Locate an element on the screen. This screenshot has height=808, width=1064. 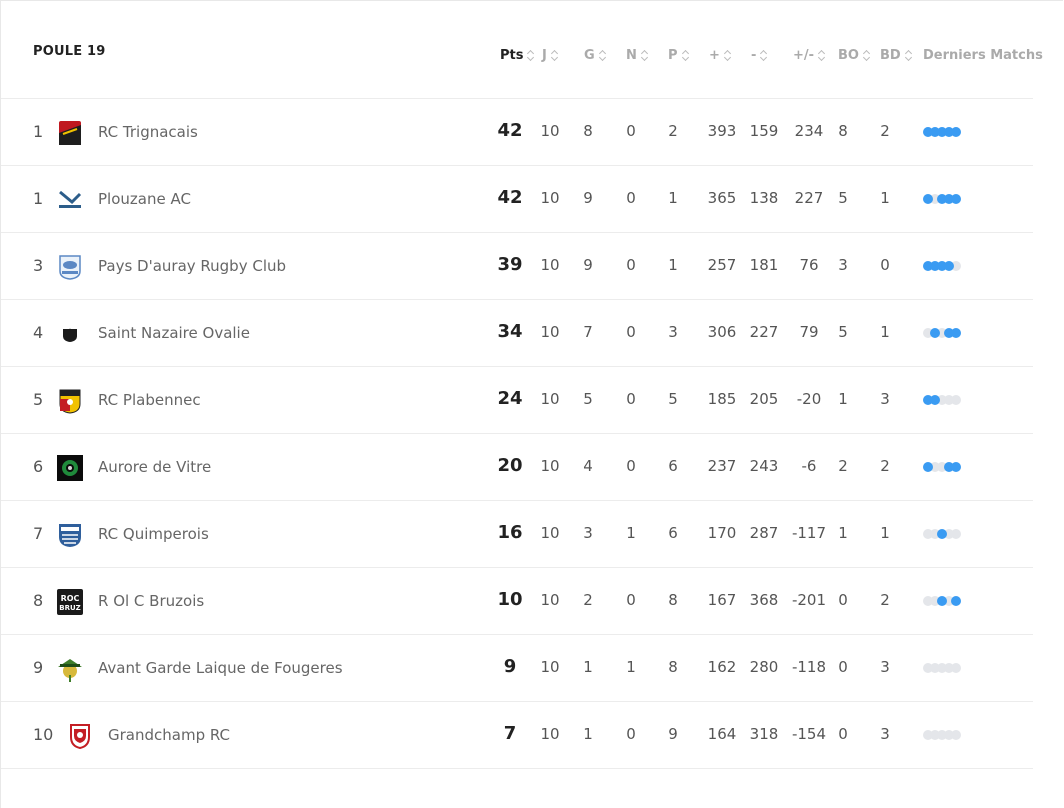
column-header-label: J is located at coordinates (544, 55).